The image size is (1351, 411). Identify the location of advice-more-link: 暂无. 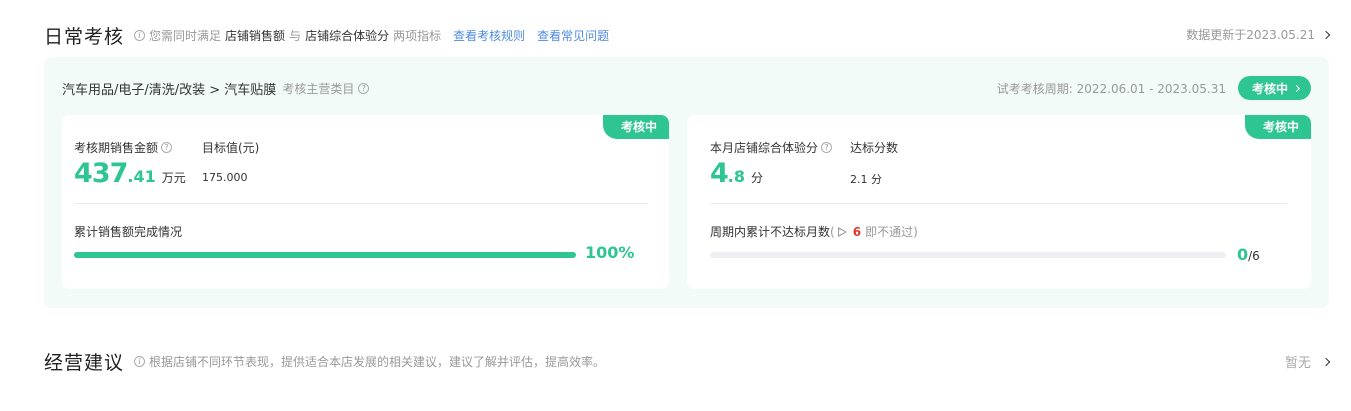
(1307, 361).